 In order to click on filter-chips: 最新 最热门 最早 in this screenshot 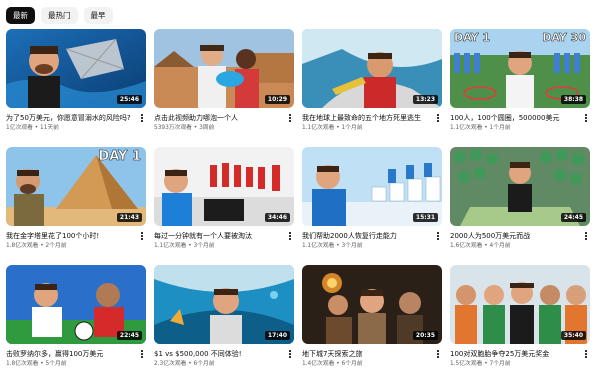, I will do `click(59, 15)`.